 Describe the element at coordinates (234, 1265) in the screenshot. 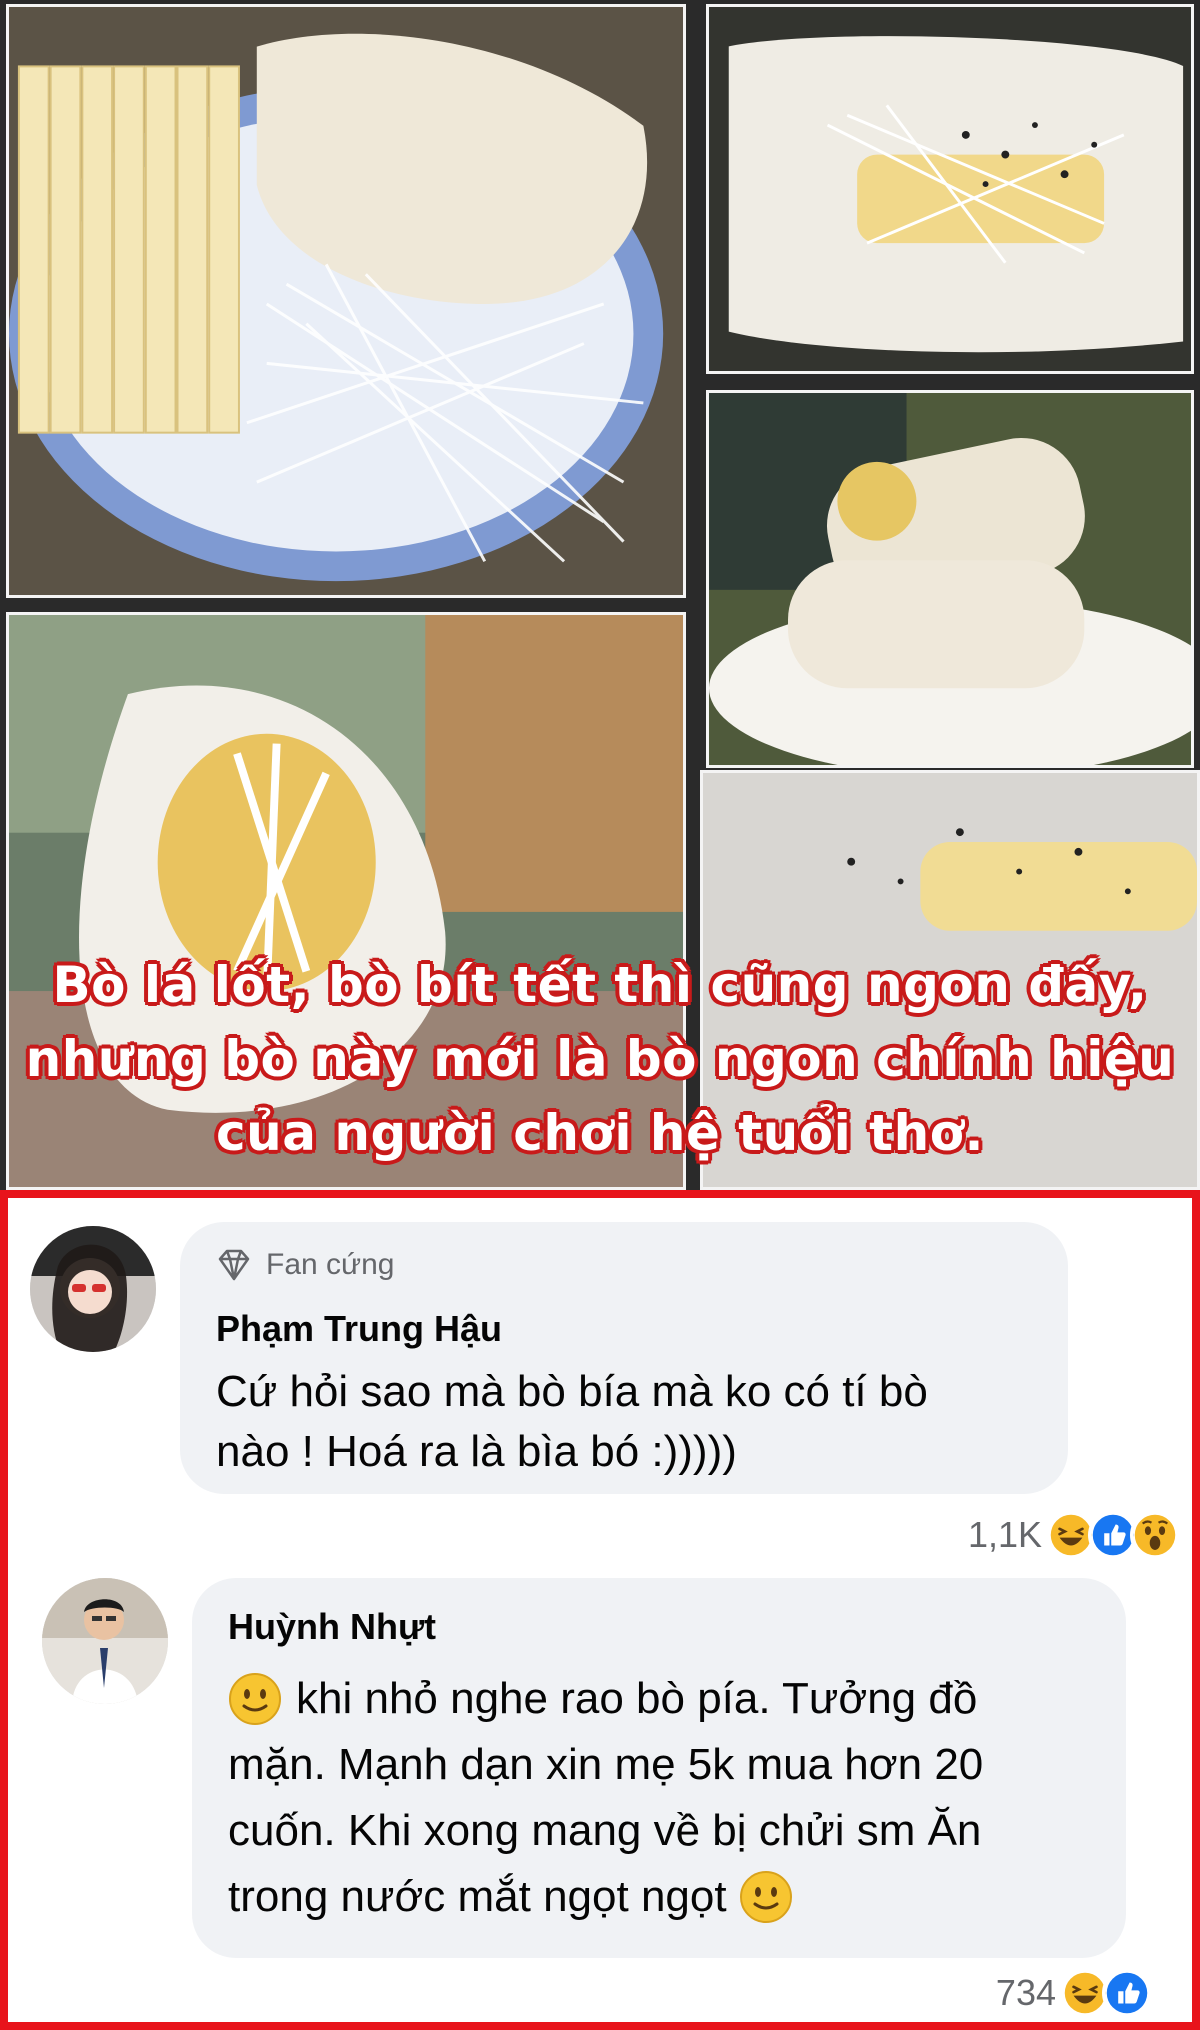

I see `diamond-icon` at that location.